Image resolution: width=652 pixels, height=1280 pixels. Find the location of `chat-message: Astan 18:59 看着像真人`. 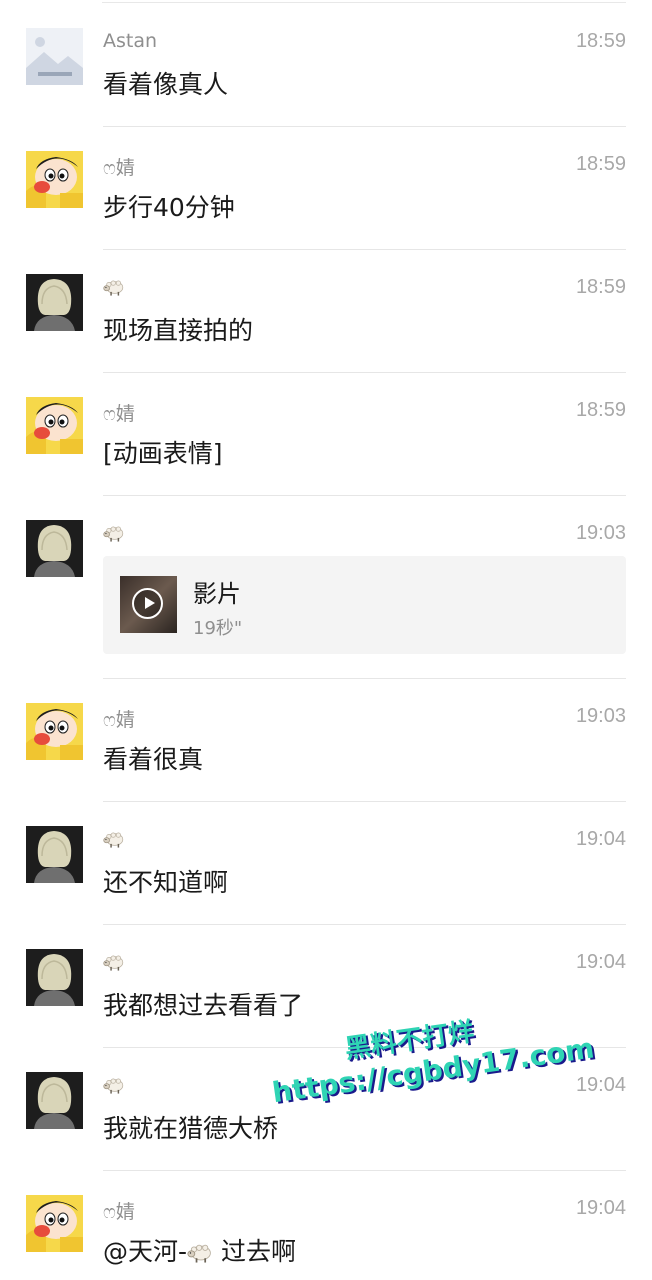

chat-message: Astan 18:59 看着像真人 is located at coordinates (326, 63).